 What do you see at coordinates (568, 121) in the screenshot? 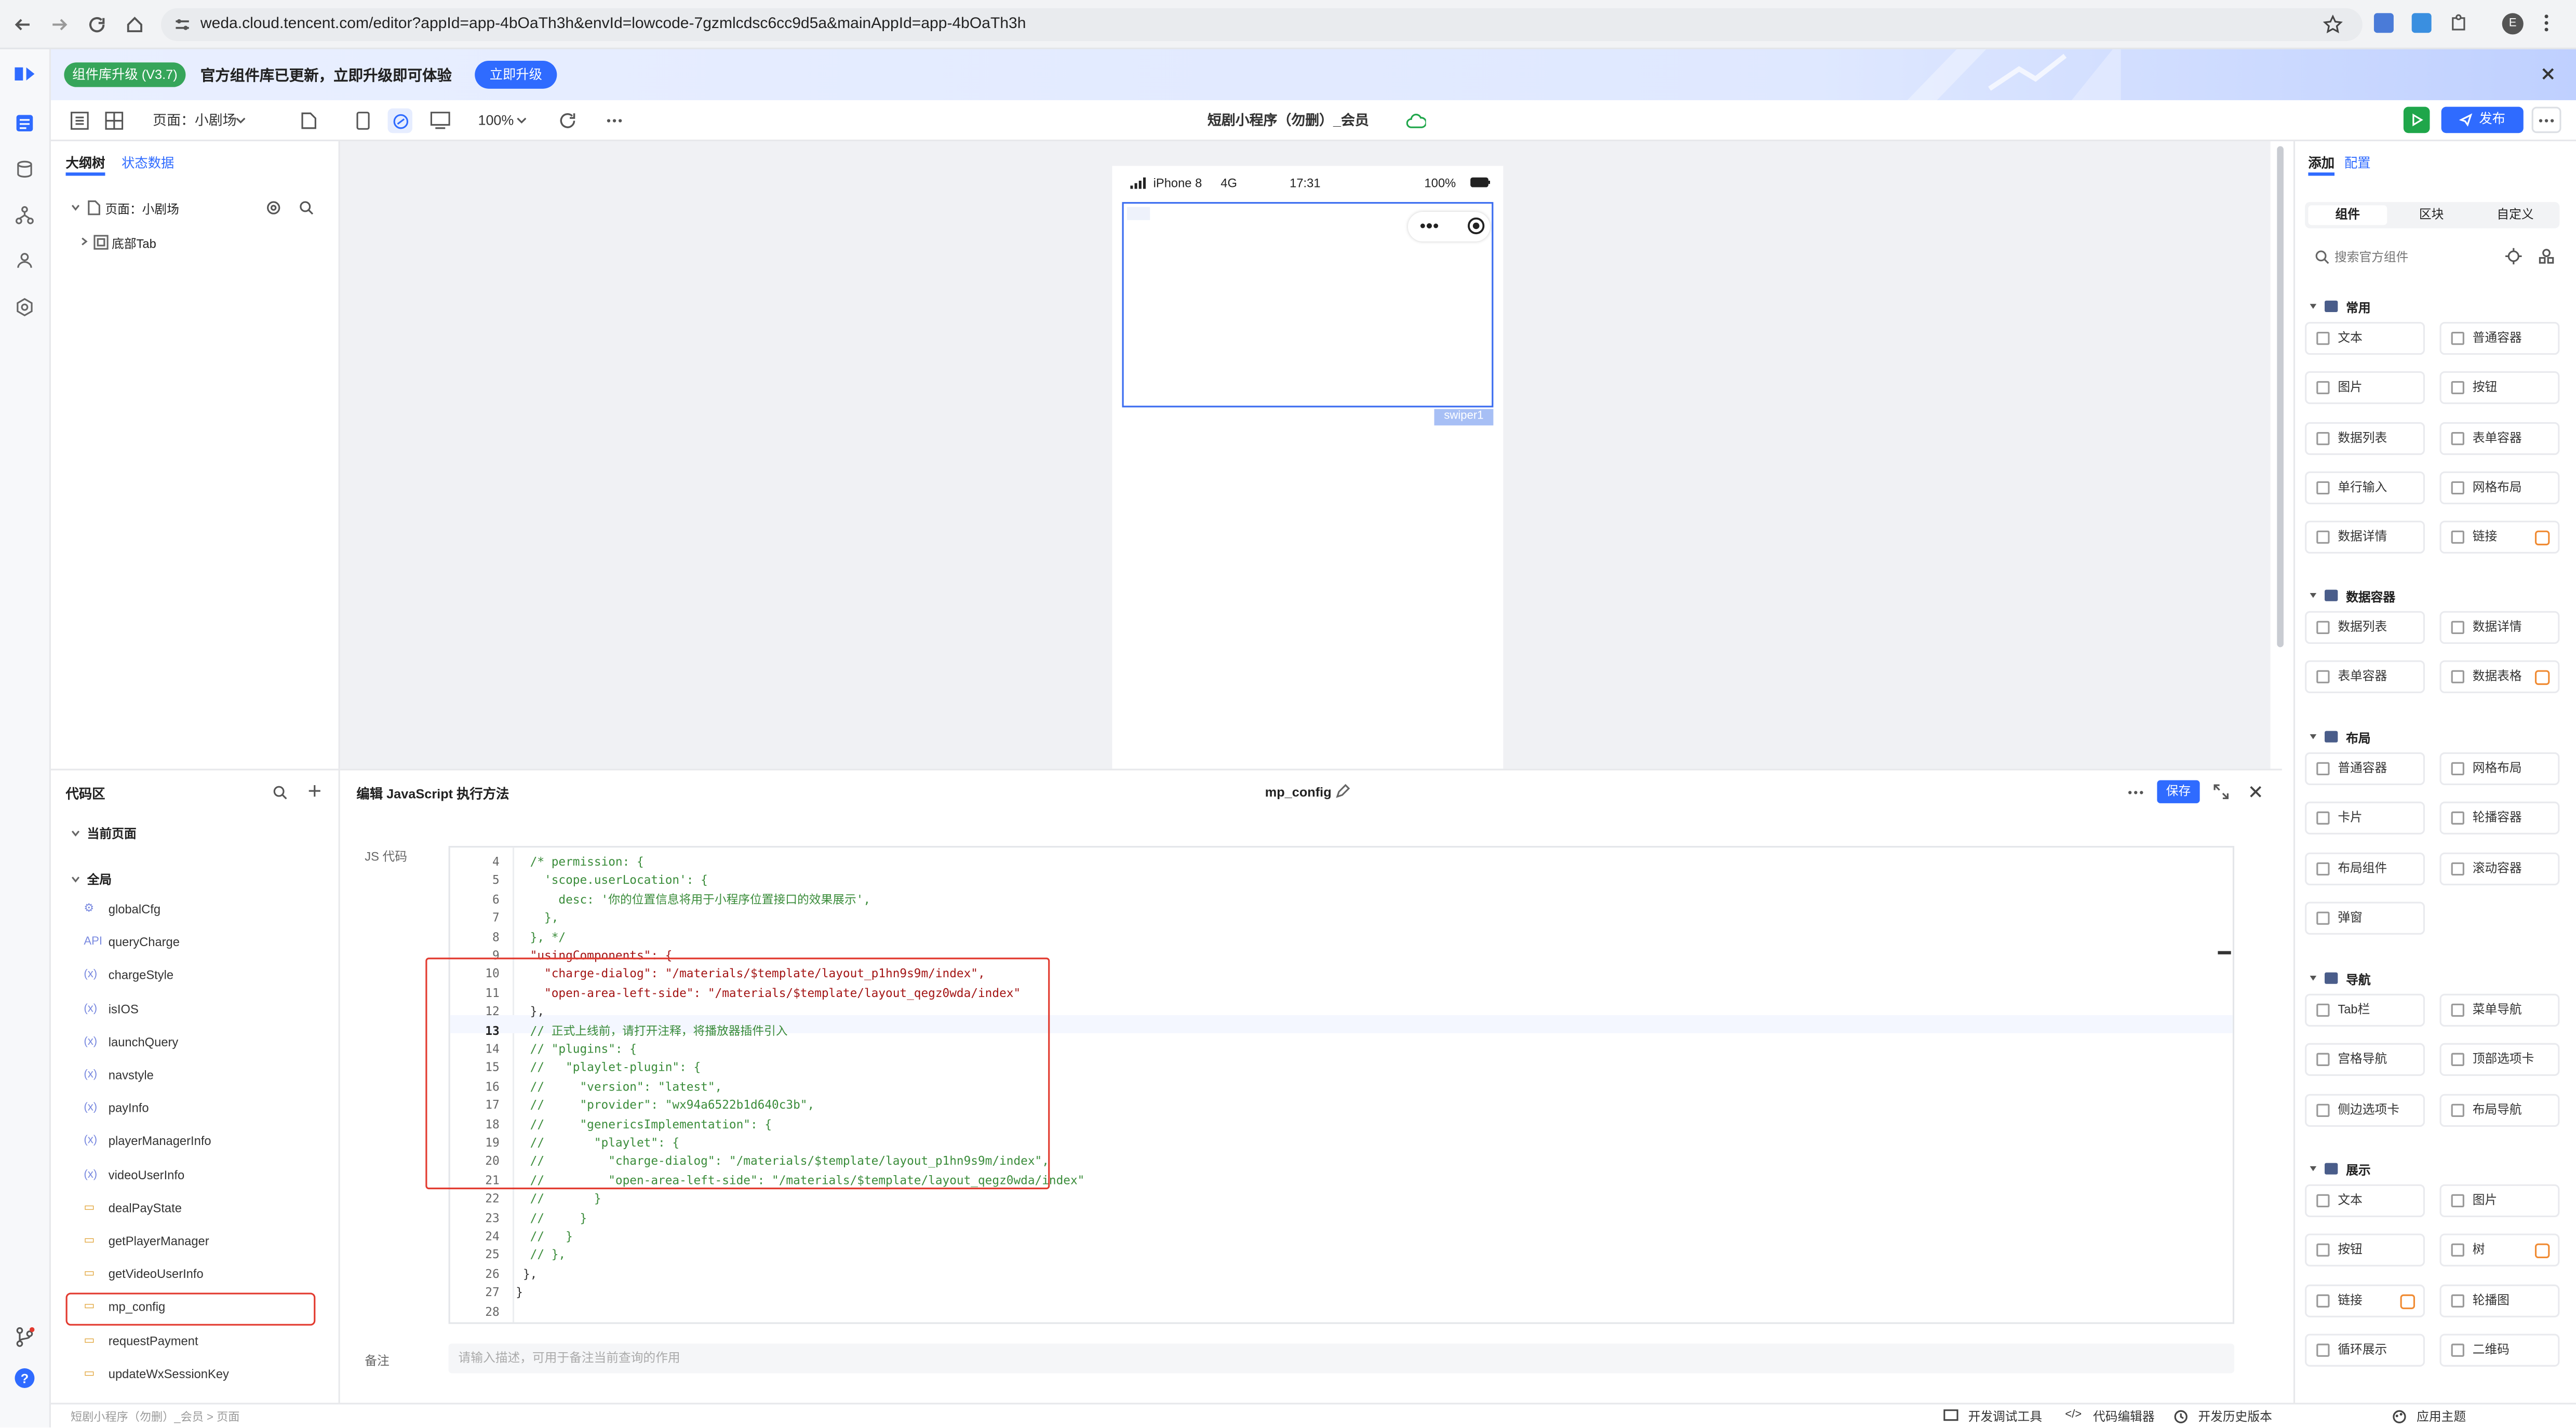
I see `refresh-icon` at bounding box center [568, 121].